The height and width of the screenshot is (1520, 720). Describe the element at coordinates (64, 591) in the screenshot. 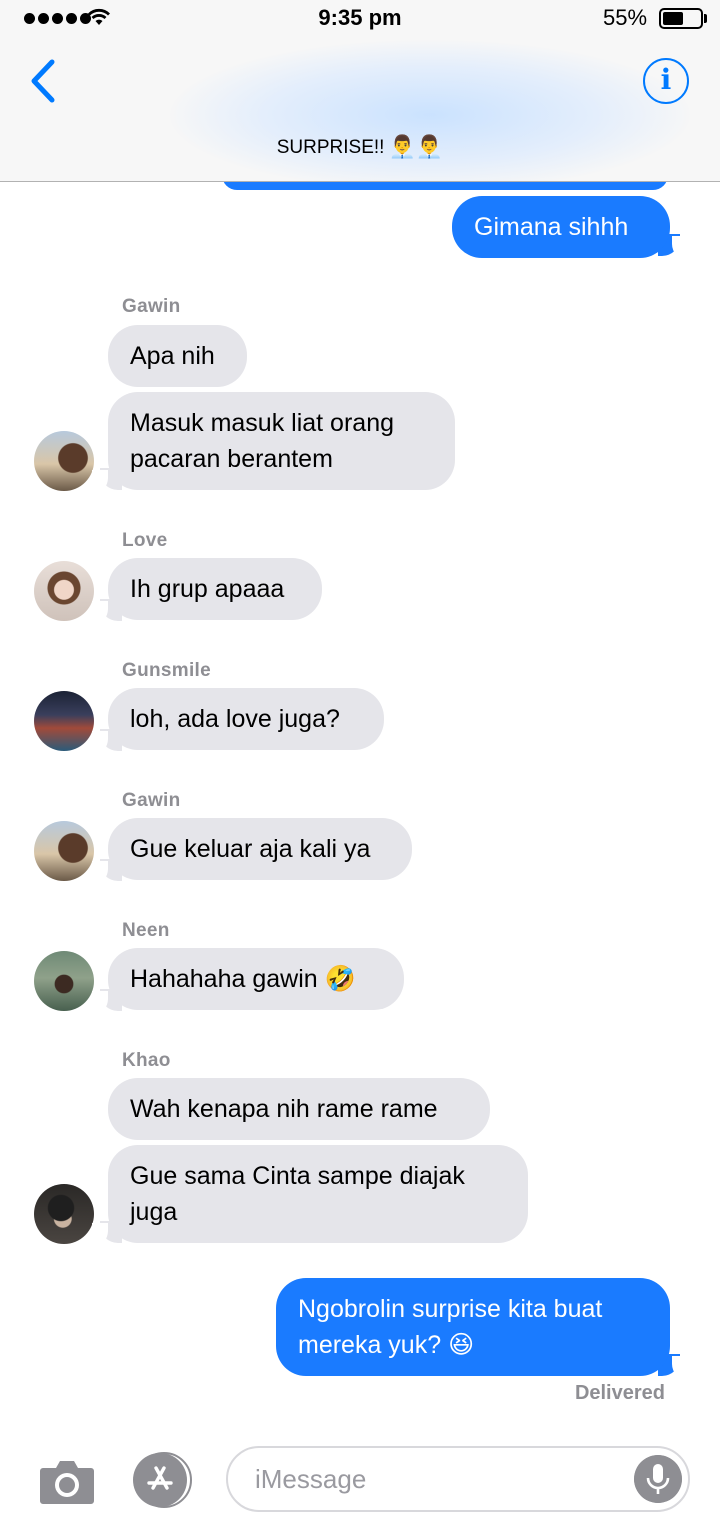

I see `avatar-love` at that location.